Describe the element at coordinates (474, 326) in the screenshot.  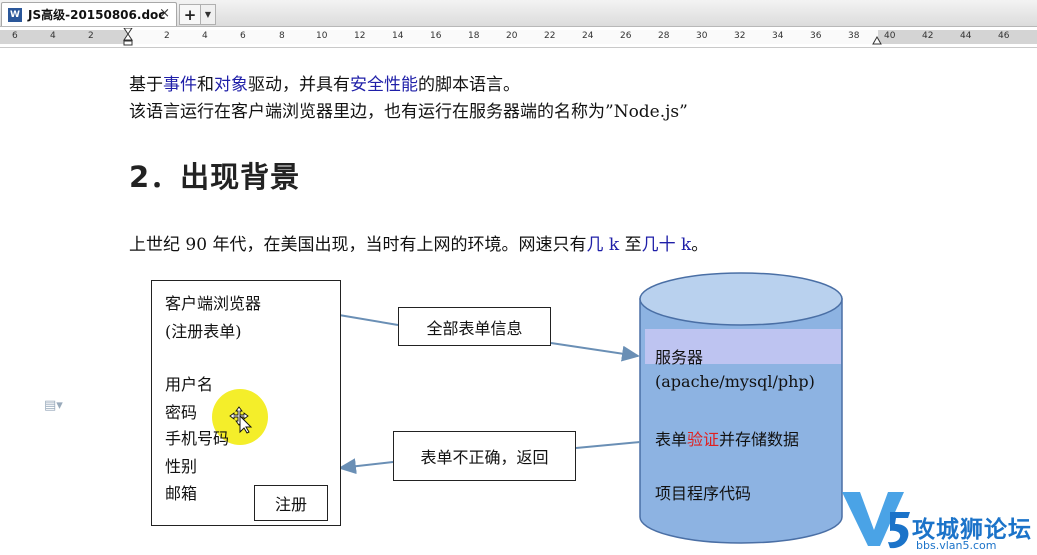
I see `label-all-form-info: 全部表单信息` at that location.